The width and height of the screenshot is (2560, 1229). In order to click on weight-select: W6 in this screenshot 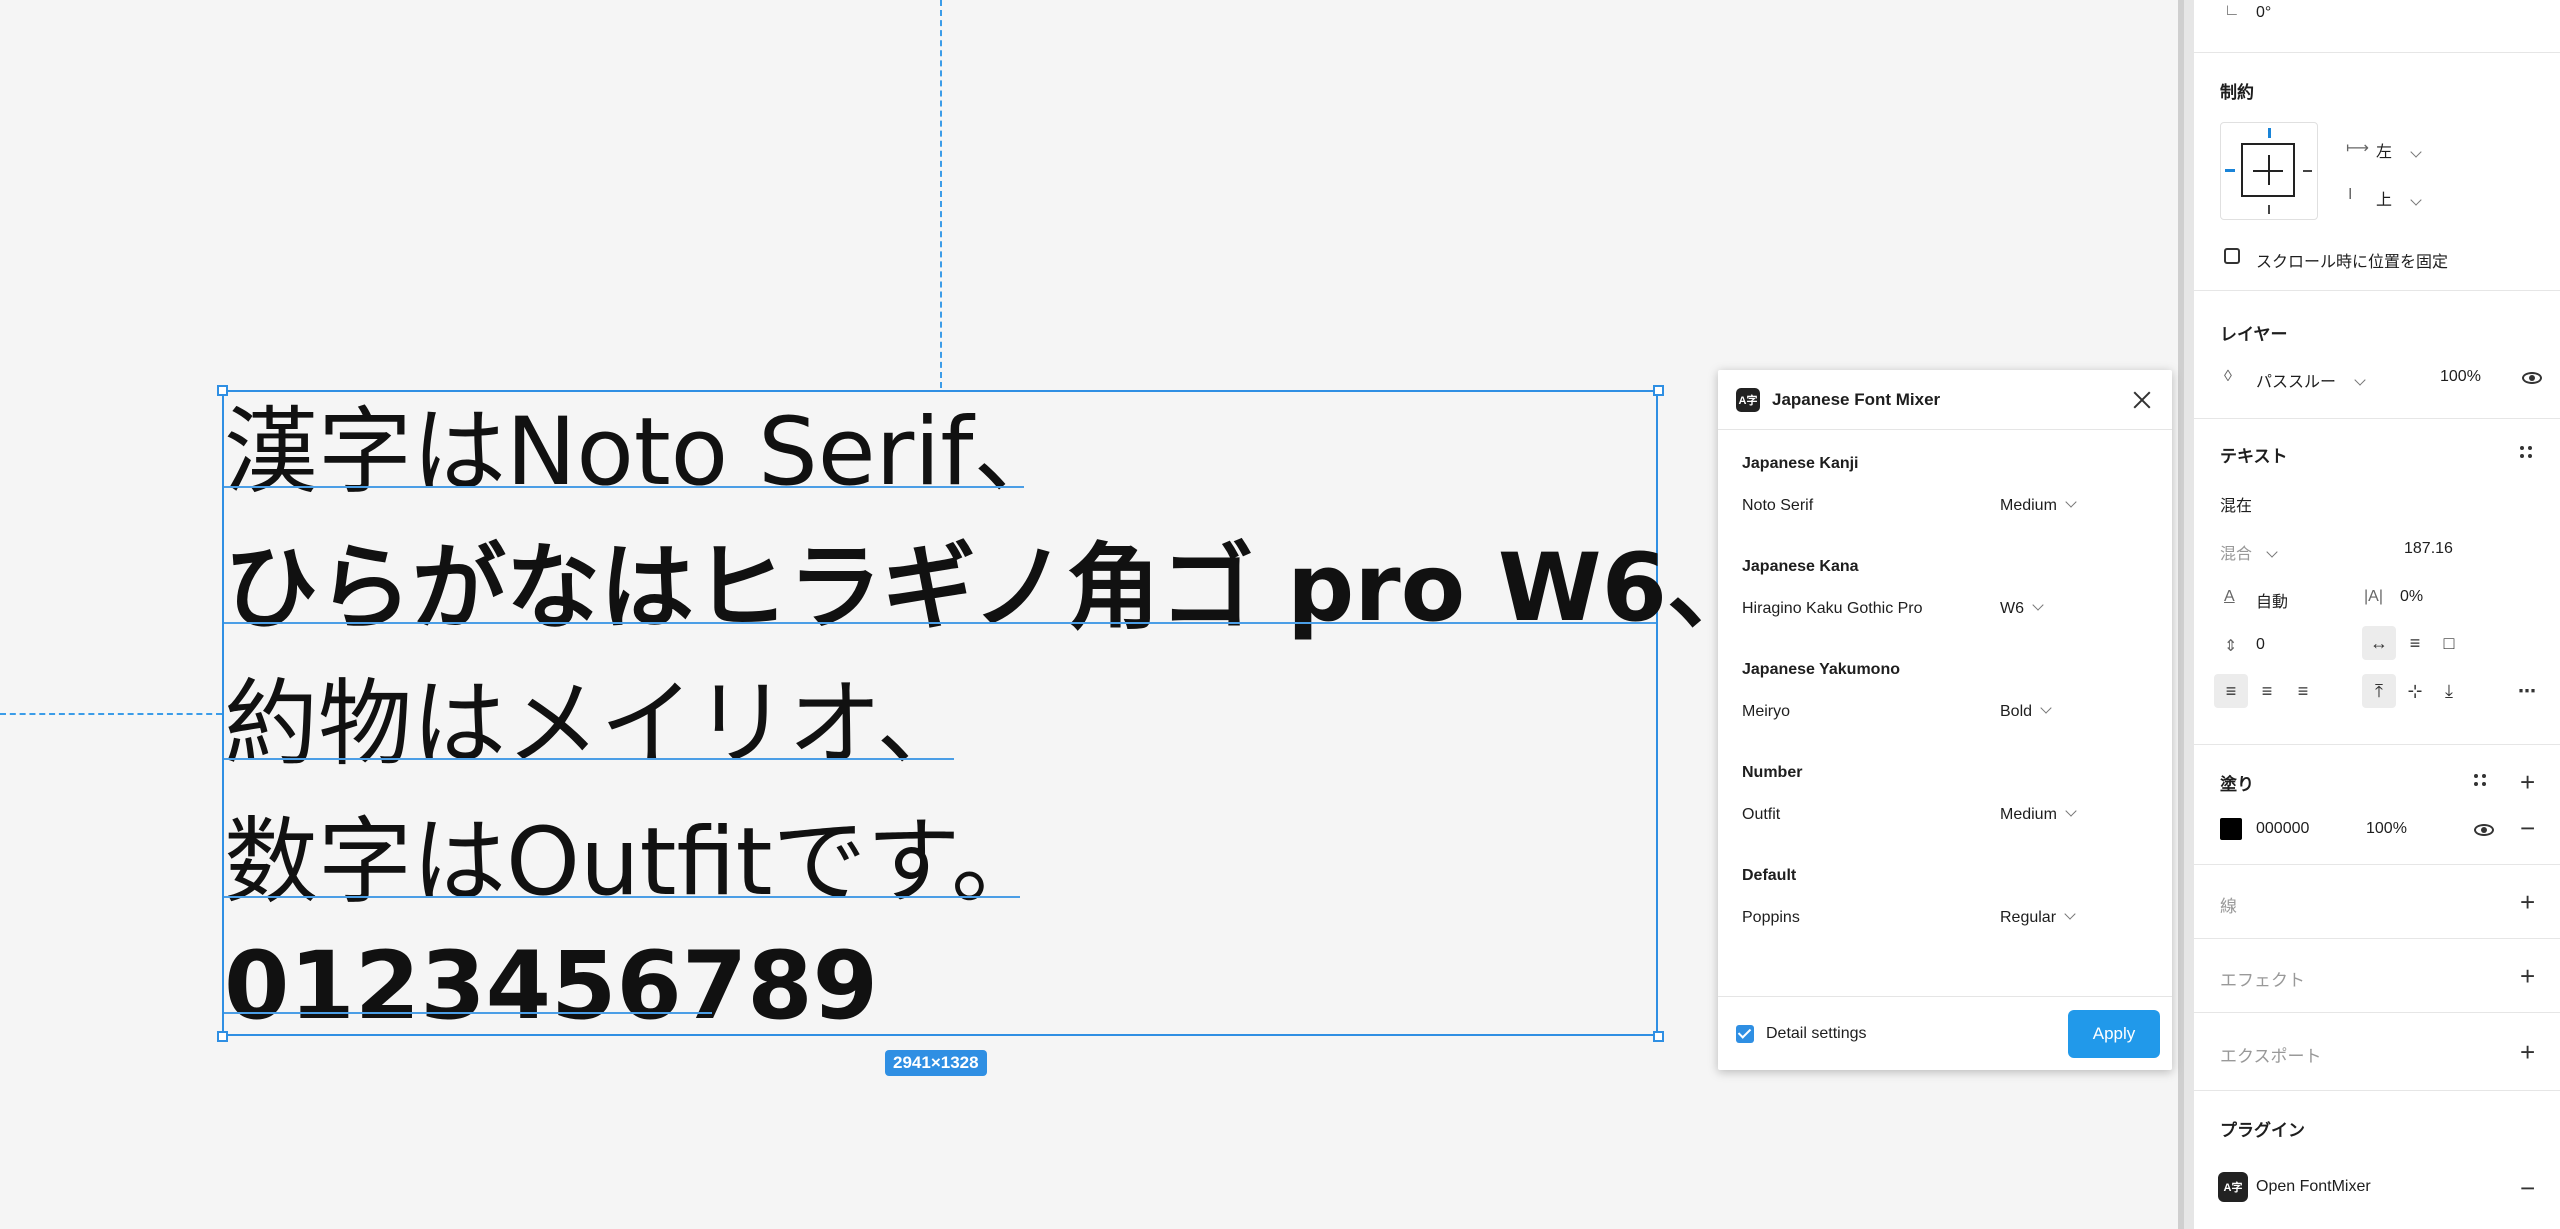, I will do `click(2022, 608)`.